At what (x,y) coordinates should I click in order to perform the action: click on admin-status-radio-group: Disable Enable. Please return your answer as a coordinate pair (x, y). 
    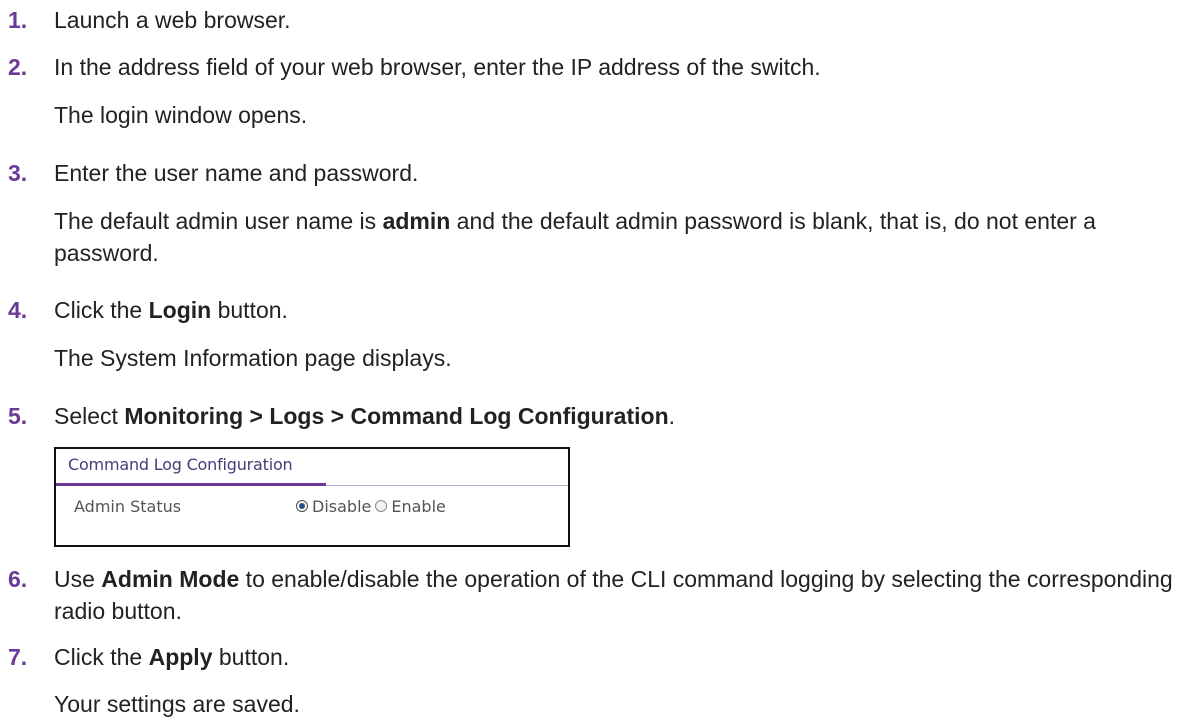
    Looking at the image, I should click on (373, 506).